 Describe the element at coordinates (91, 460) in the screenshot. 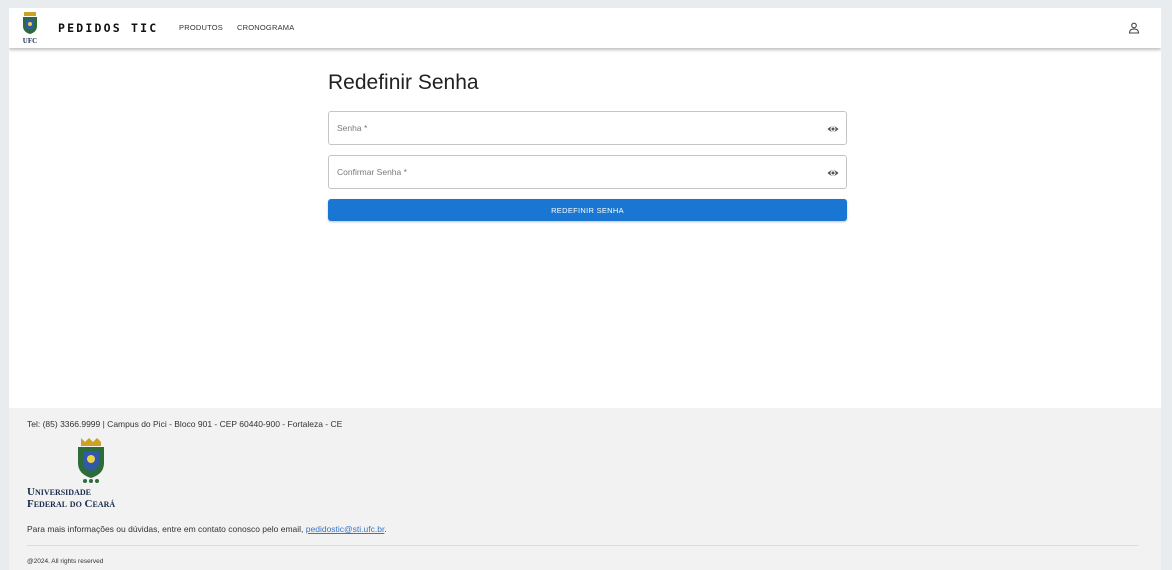

I see `ufc-crest-icon` at that location.